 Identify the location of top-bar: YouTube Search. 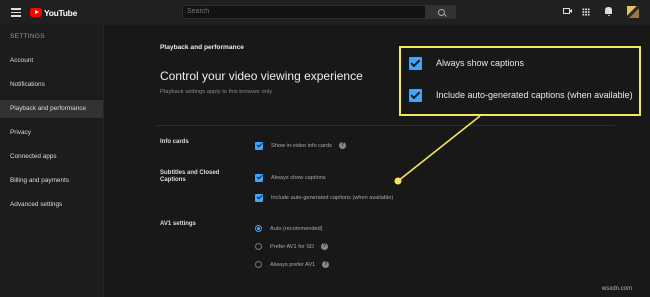
(325, 12).